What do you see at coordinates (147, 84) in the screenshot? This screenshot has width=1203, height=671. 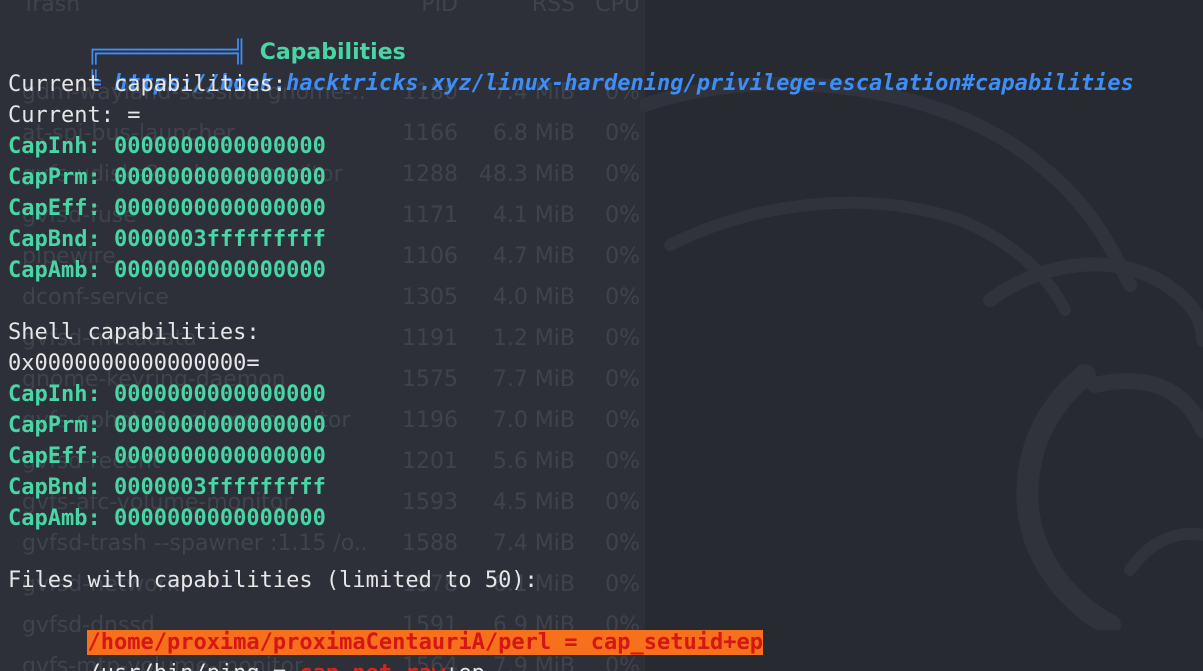 I see `current-capabilities-header: Current capabilities:` at bounding box center [147, 84].